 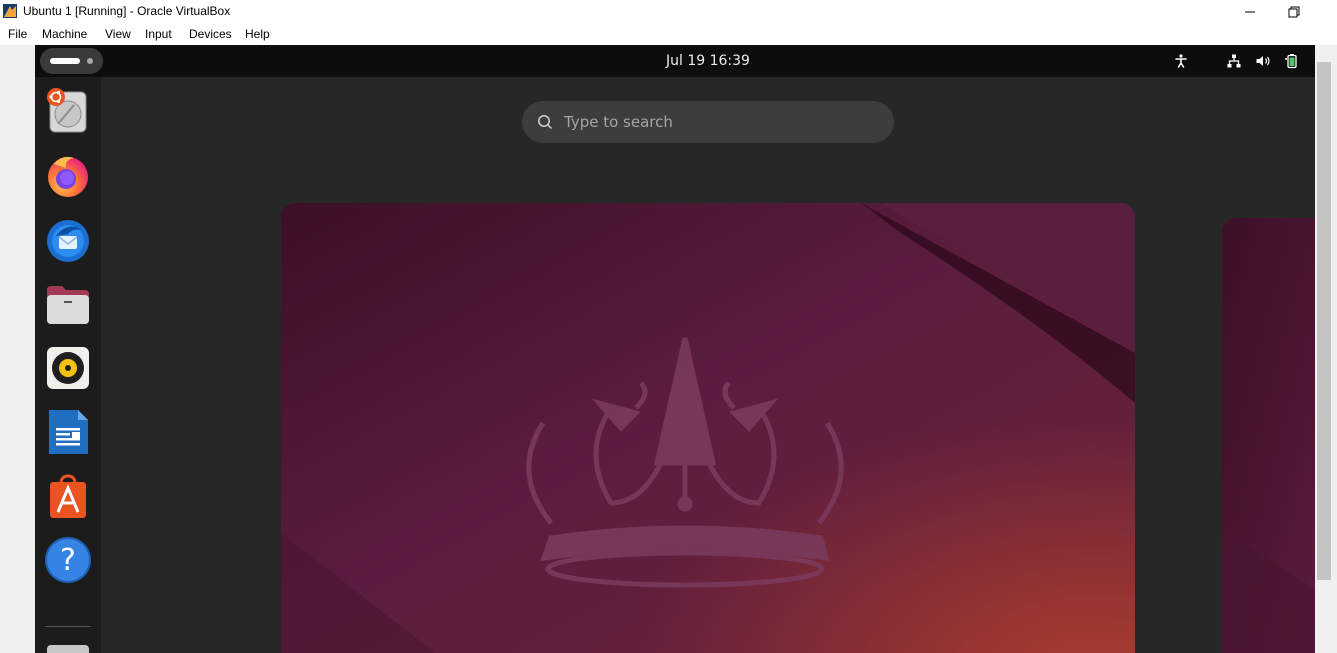 I want to click on files-icon, so click(x=68, y=304).